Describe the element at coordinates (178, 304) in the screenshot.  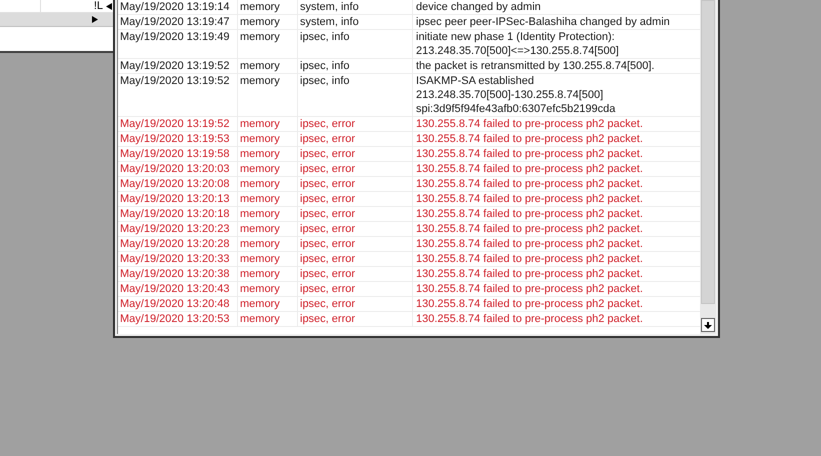
I see `time-cell: May/19/2020 13:20:48` at that location.